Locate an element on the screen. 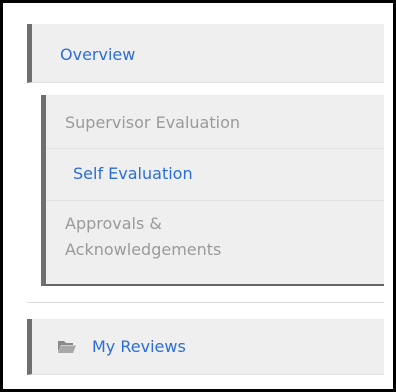  nav-item-supervisor-evaluation: Supervisor Evaluation is located at coordinates (215, 122).